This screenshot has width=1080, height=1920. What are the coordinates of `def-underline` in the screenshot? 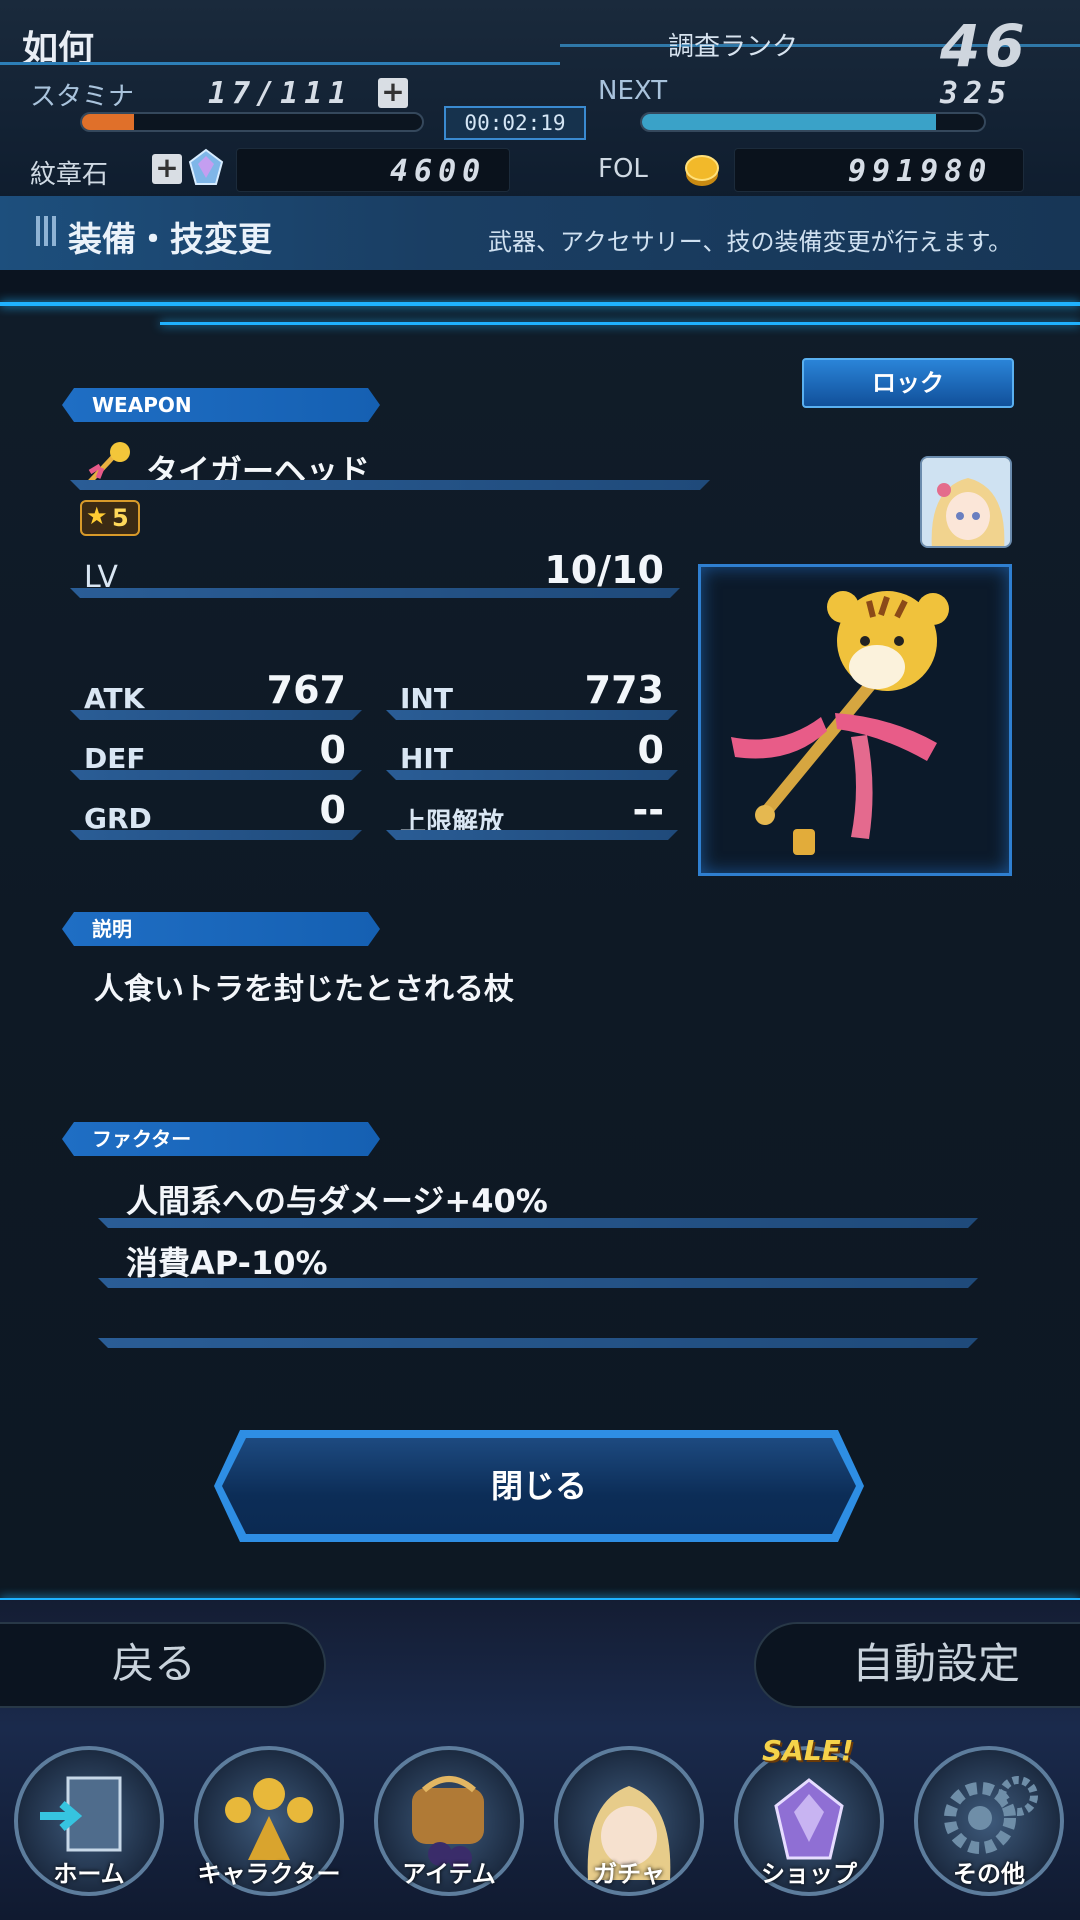 It's located at (216, 775).